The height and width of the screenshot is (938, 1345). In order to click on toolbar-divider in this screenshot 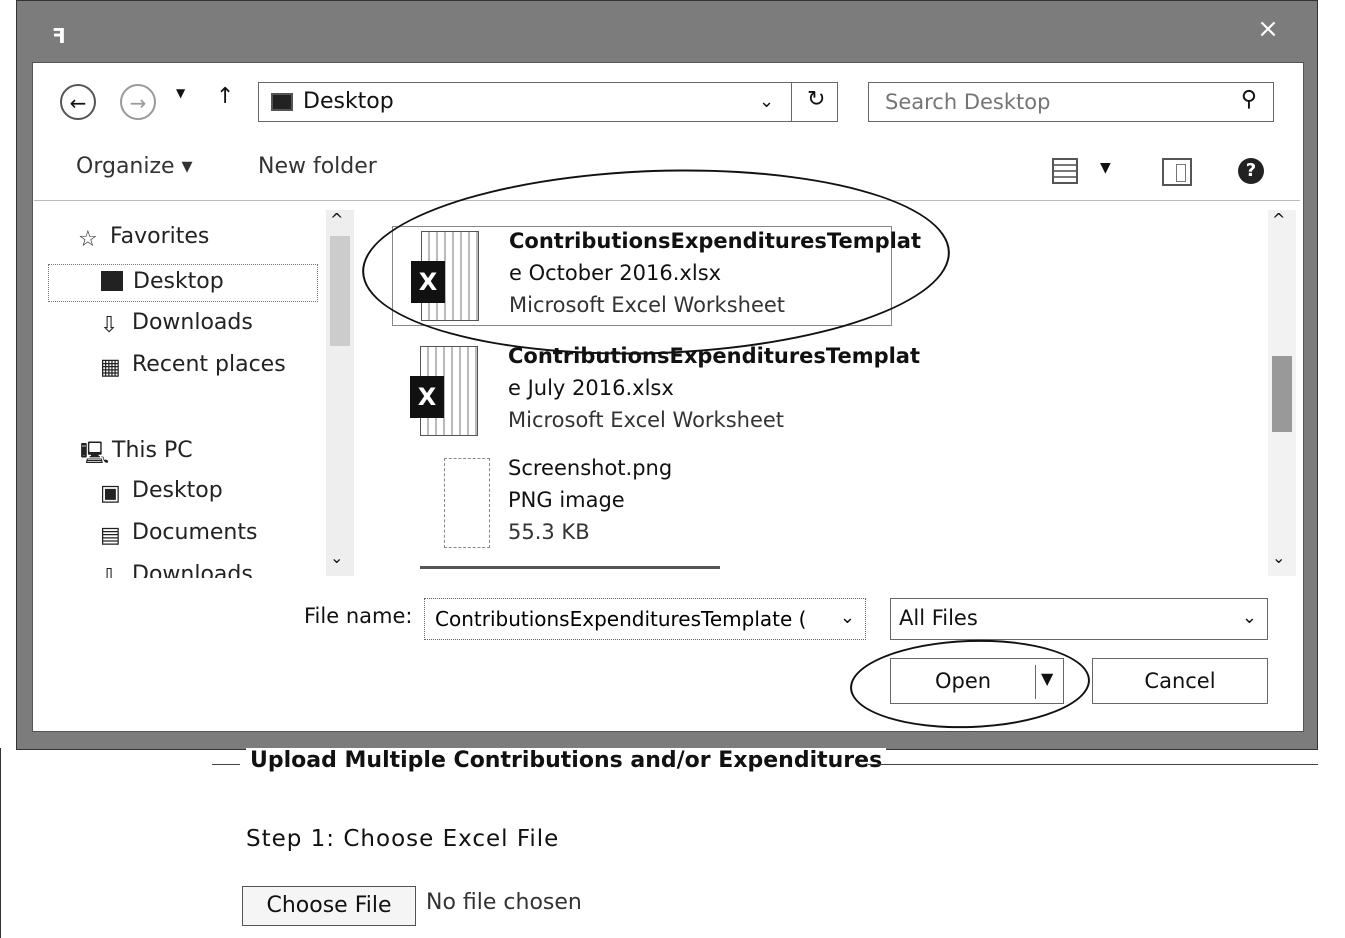, I will do `click(667, 200)`.